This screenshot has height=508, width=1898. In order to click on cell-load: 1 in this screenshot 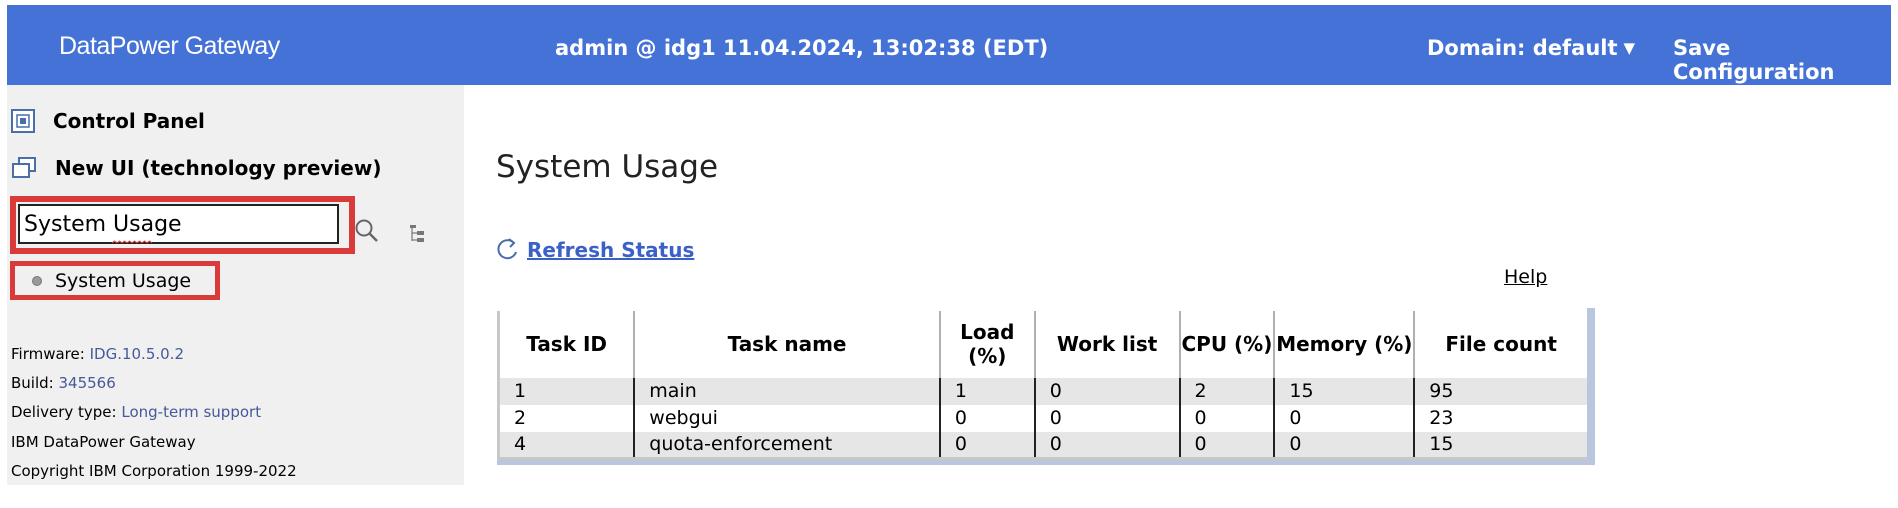, I will do `click(986, 391)`.